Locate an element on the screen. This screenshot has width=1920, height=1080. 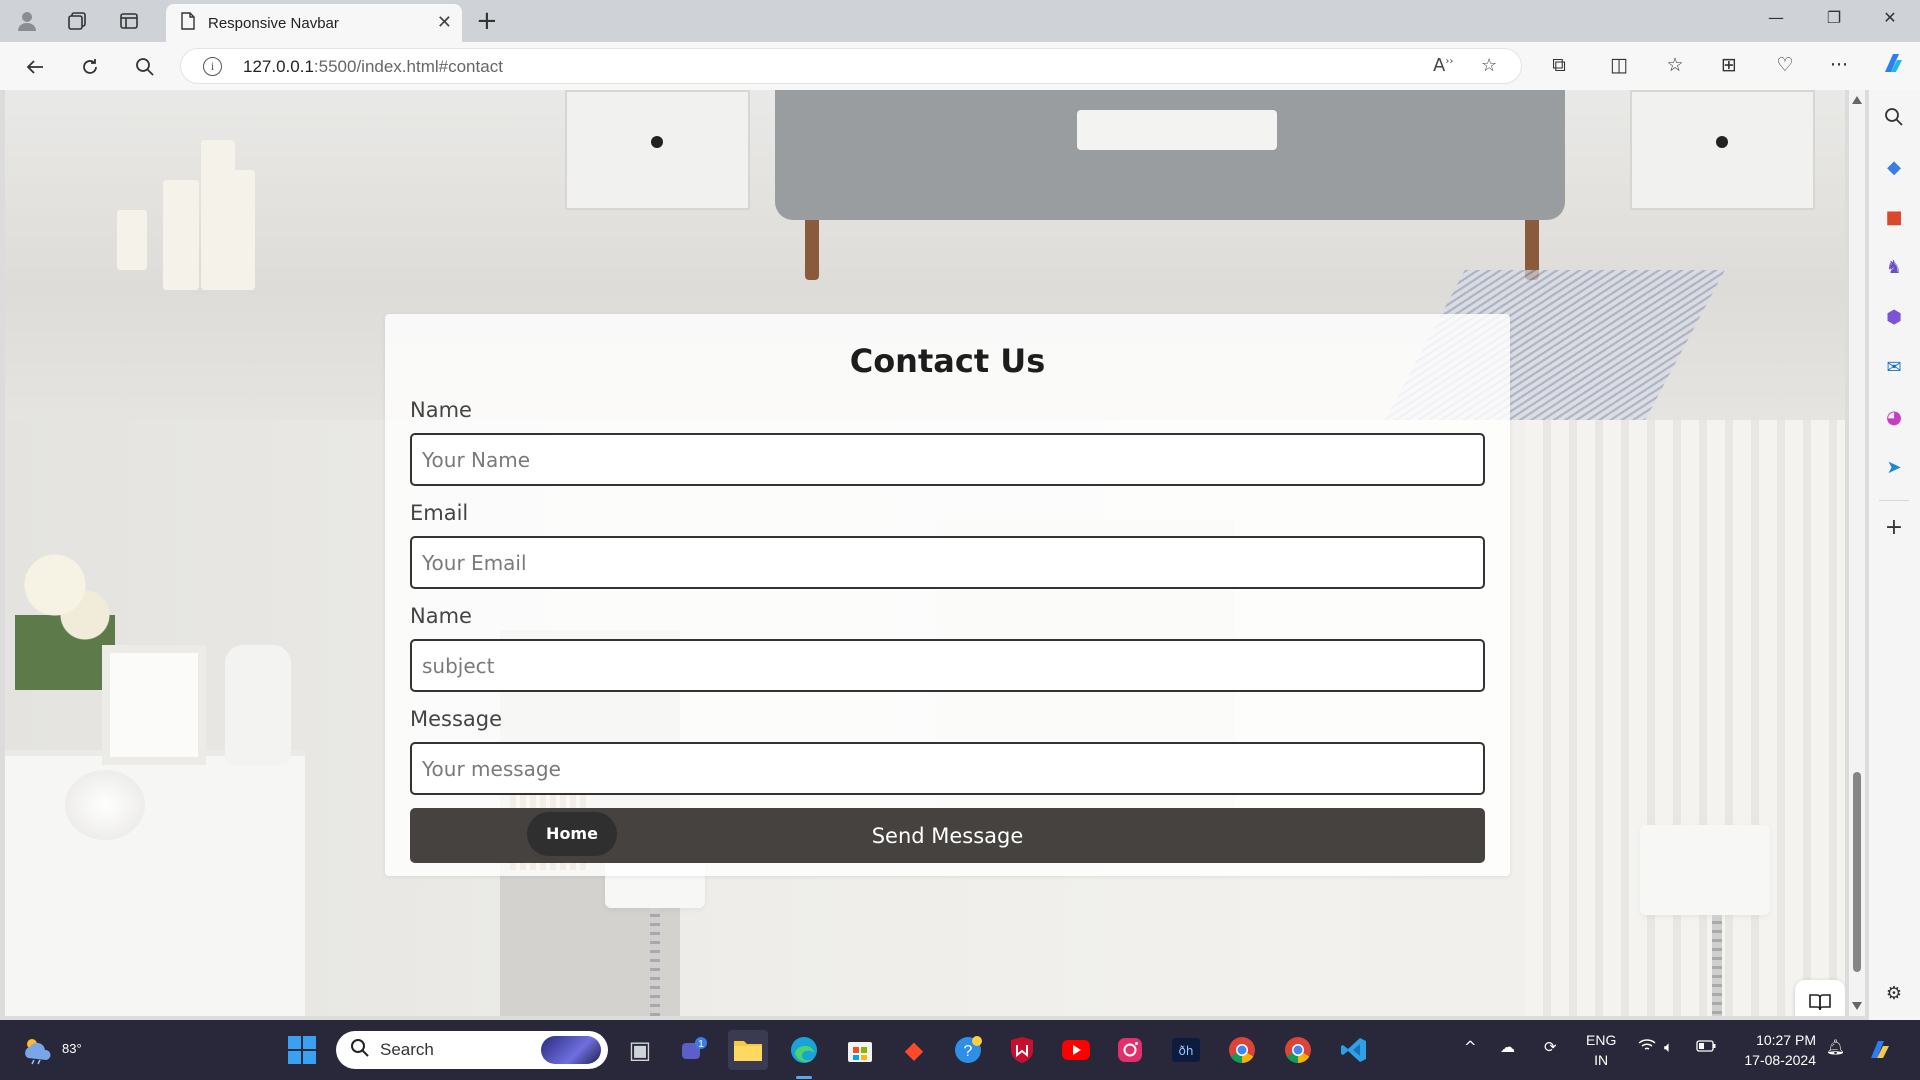
devhome-icon: ðh is located at coordinates (1186, 1050).